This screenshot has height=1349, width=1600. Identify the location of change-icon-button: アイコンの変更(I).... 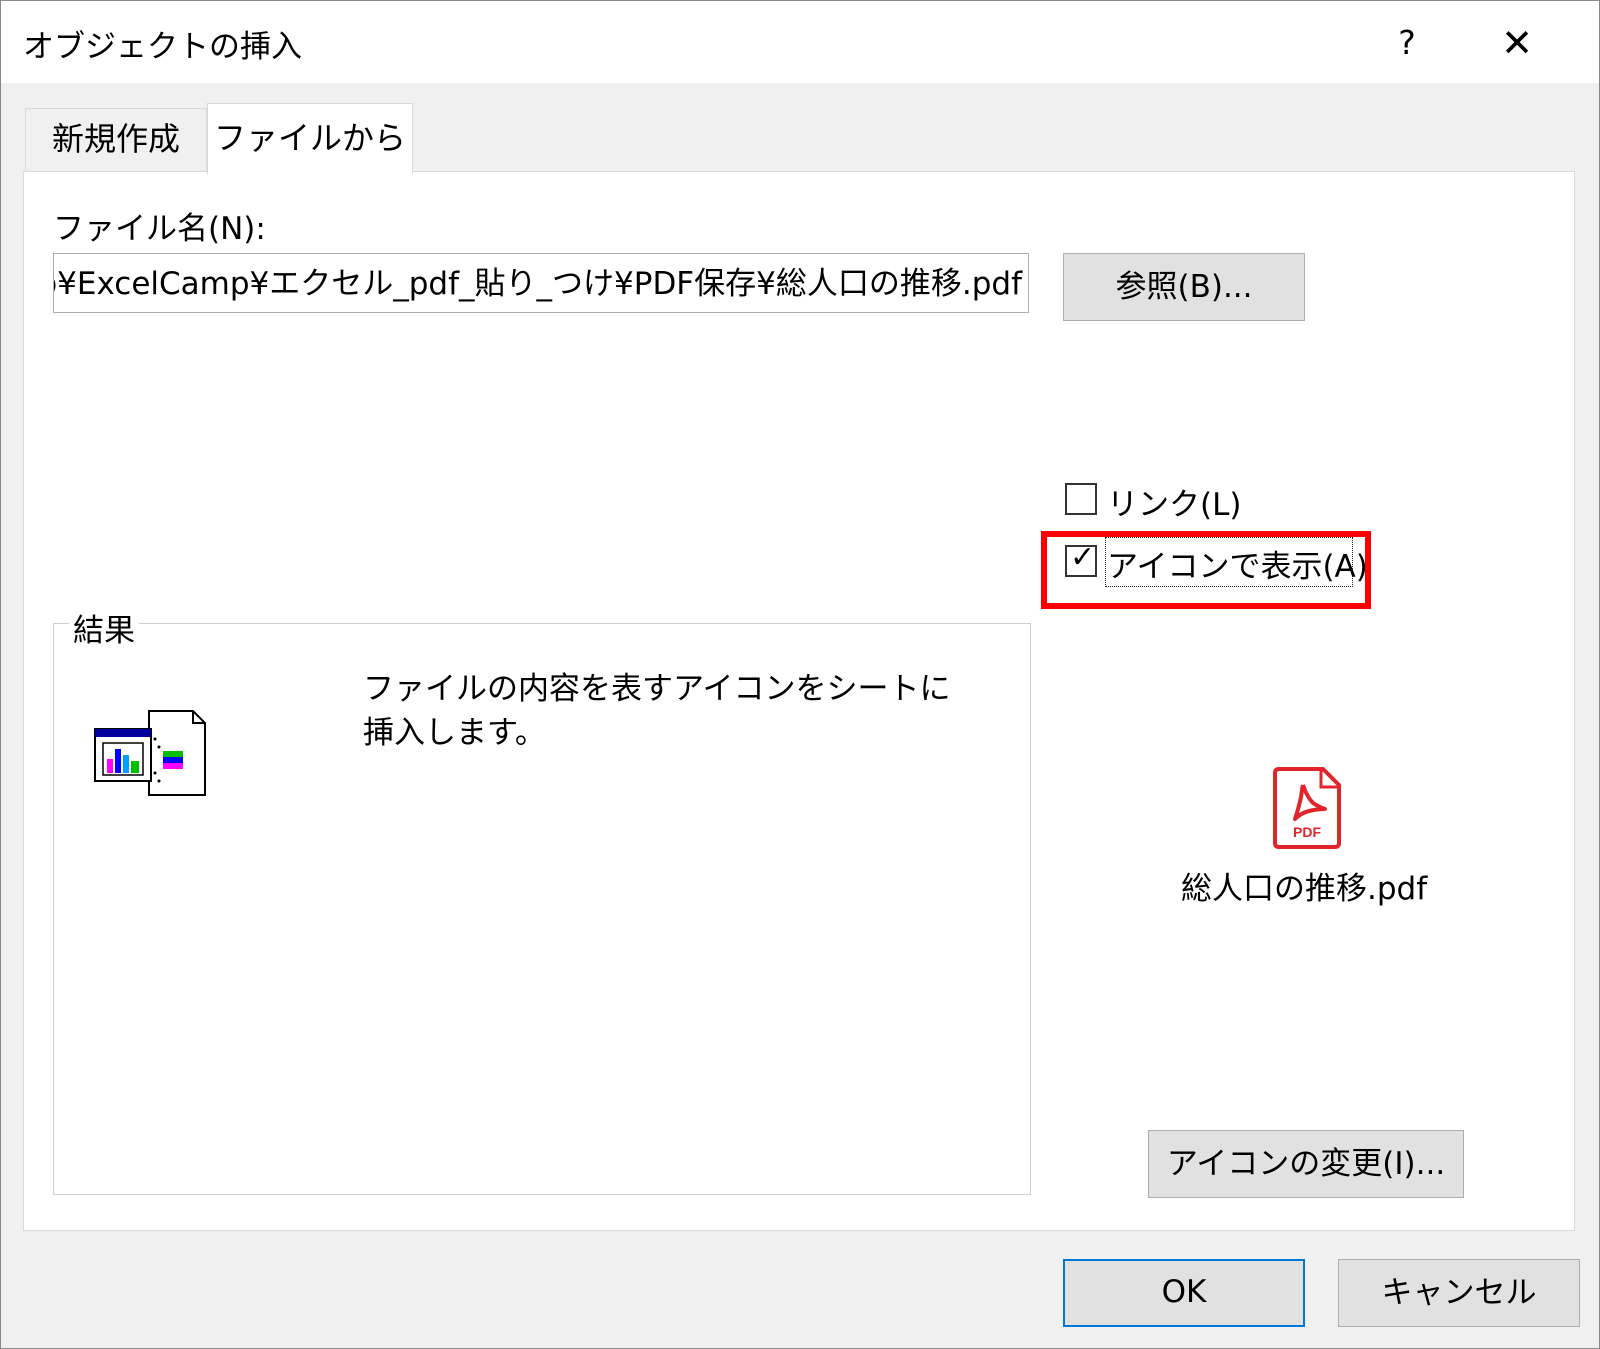
(1306, 1164).